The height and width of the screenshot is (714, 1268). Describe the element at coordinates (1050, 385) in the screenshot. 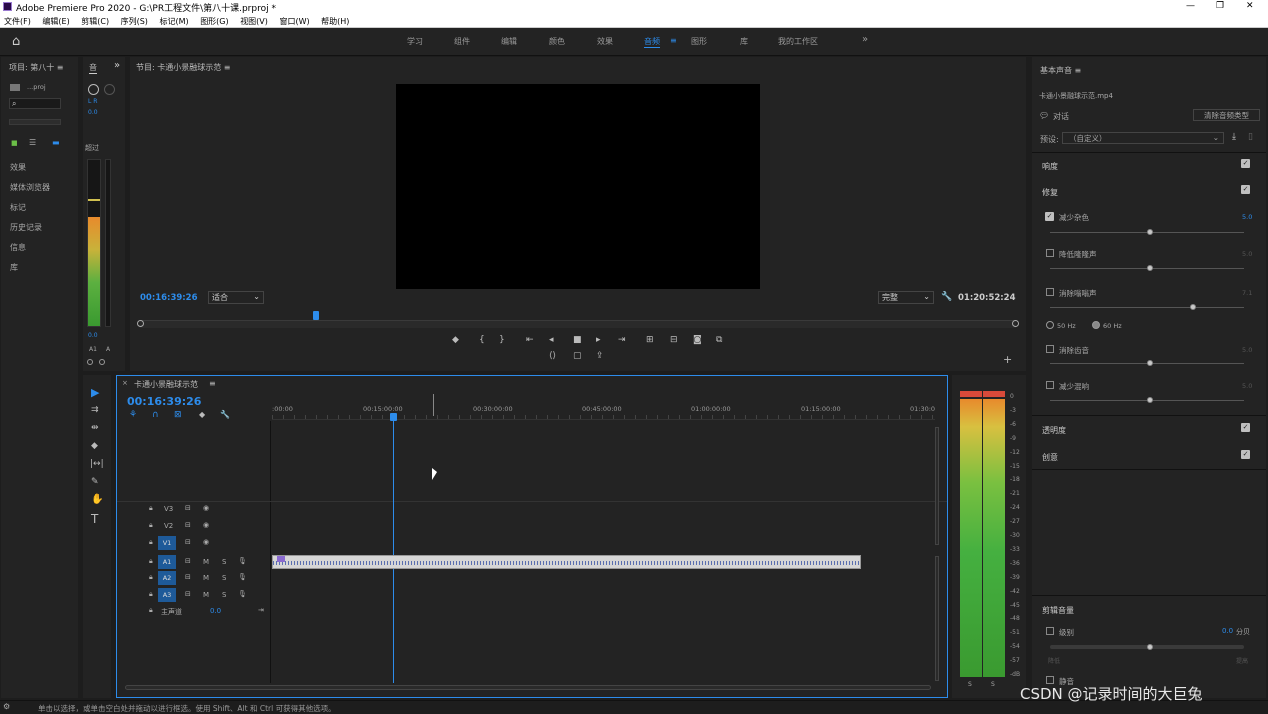

I see `reduce-reverb-checkbox` at that location.